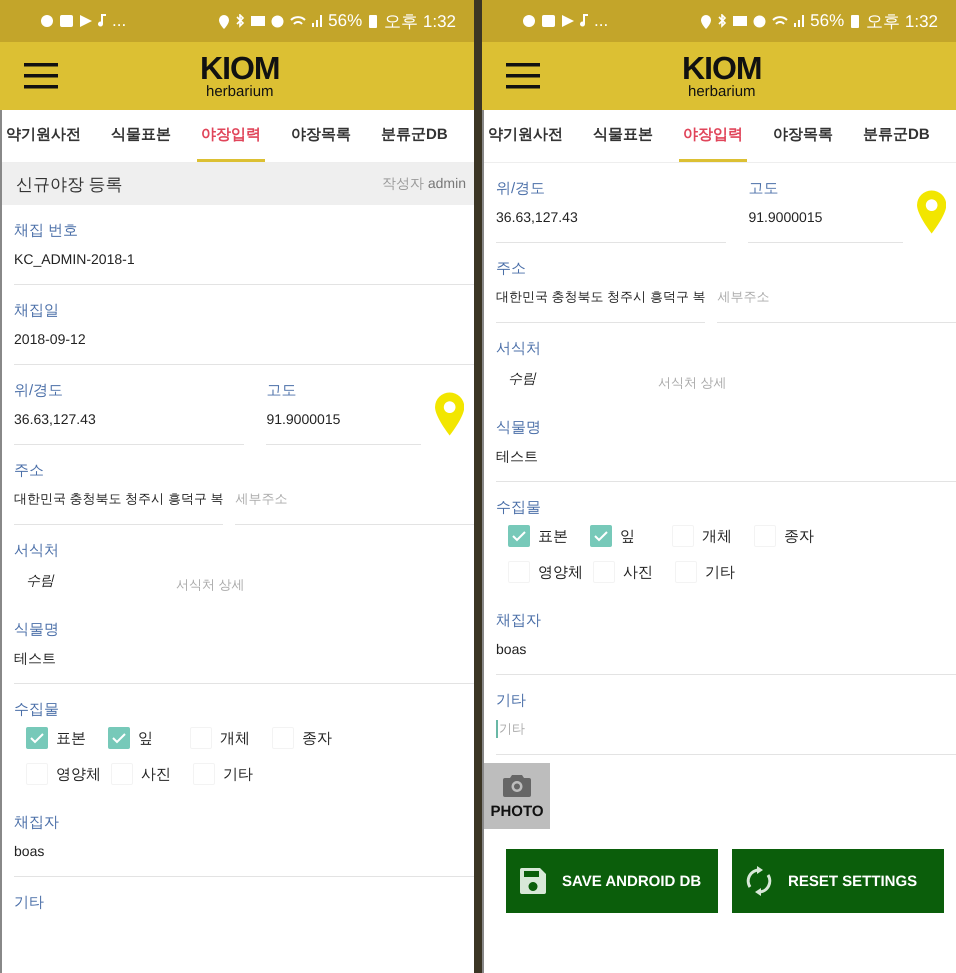  I want to click on save-button: SAVE ANDROID DB, so click(612, 881).